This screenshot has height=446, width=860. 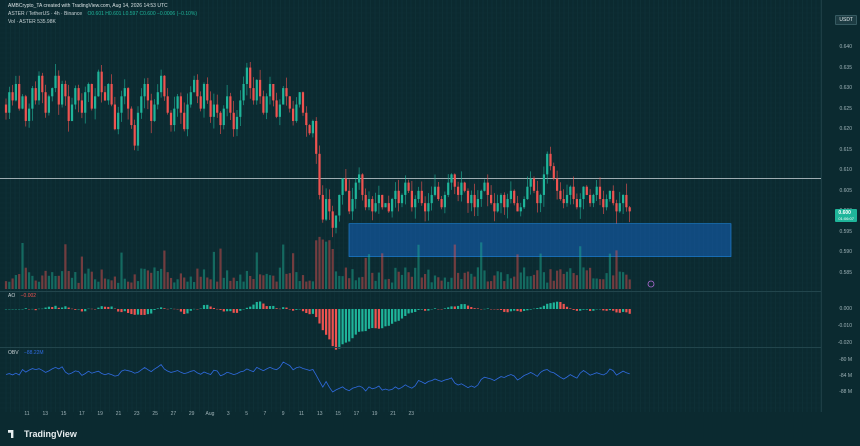 What do you see at coordinates (393, 414) in the screenshot?
I see `time-tick-label: 21` at bounding box center [393, 414].